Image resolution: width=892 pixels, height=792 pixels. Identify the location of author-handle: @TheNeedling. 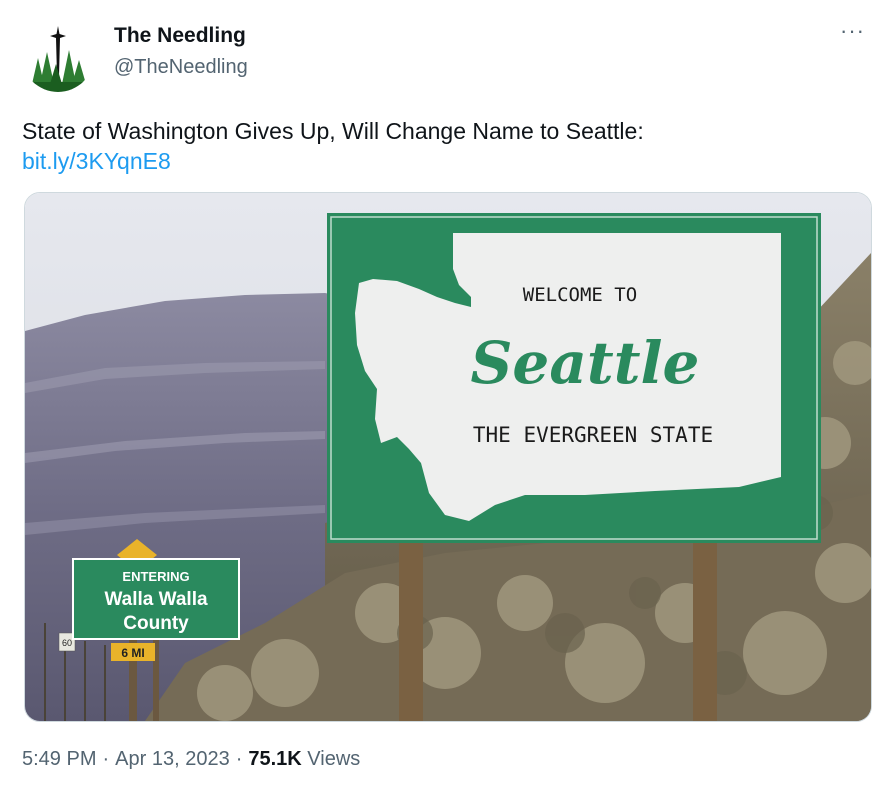
(181, 67).